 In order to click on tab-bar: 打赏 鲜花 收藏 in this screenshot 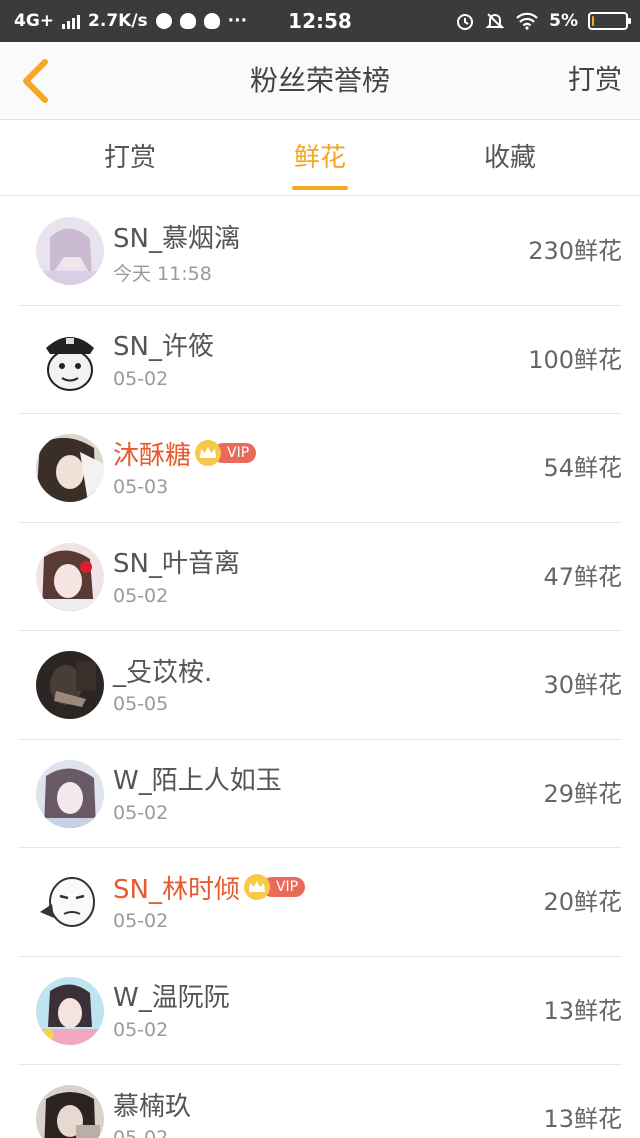, I will do `click(320, 158)`.